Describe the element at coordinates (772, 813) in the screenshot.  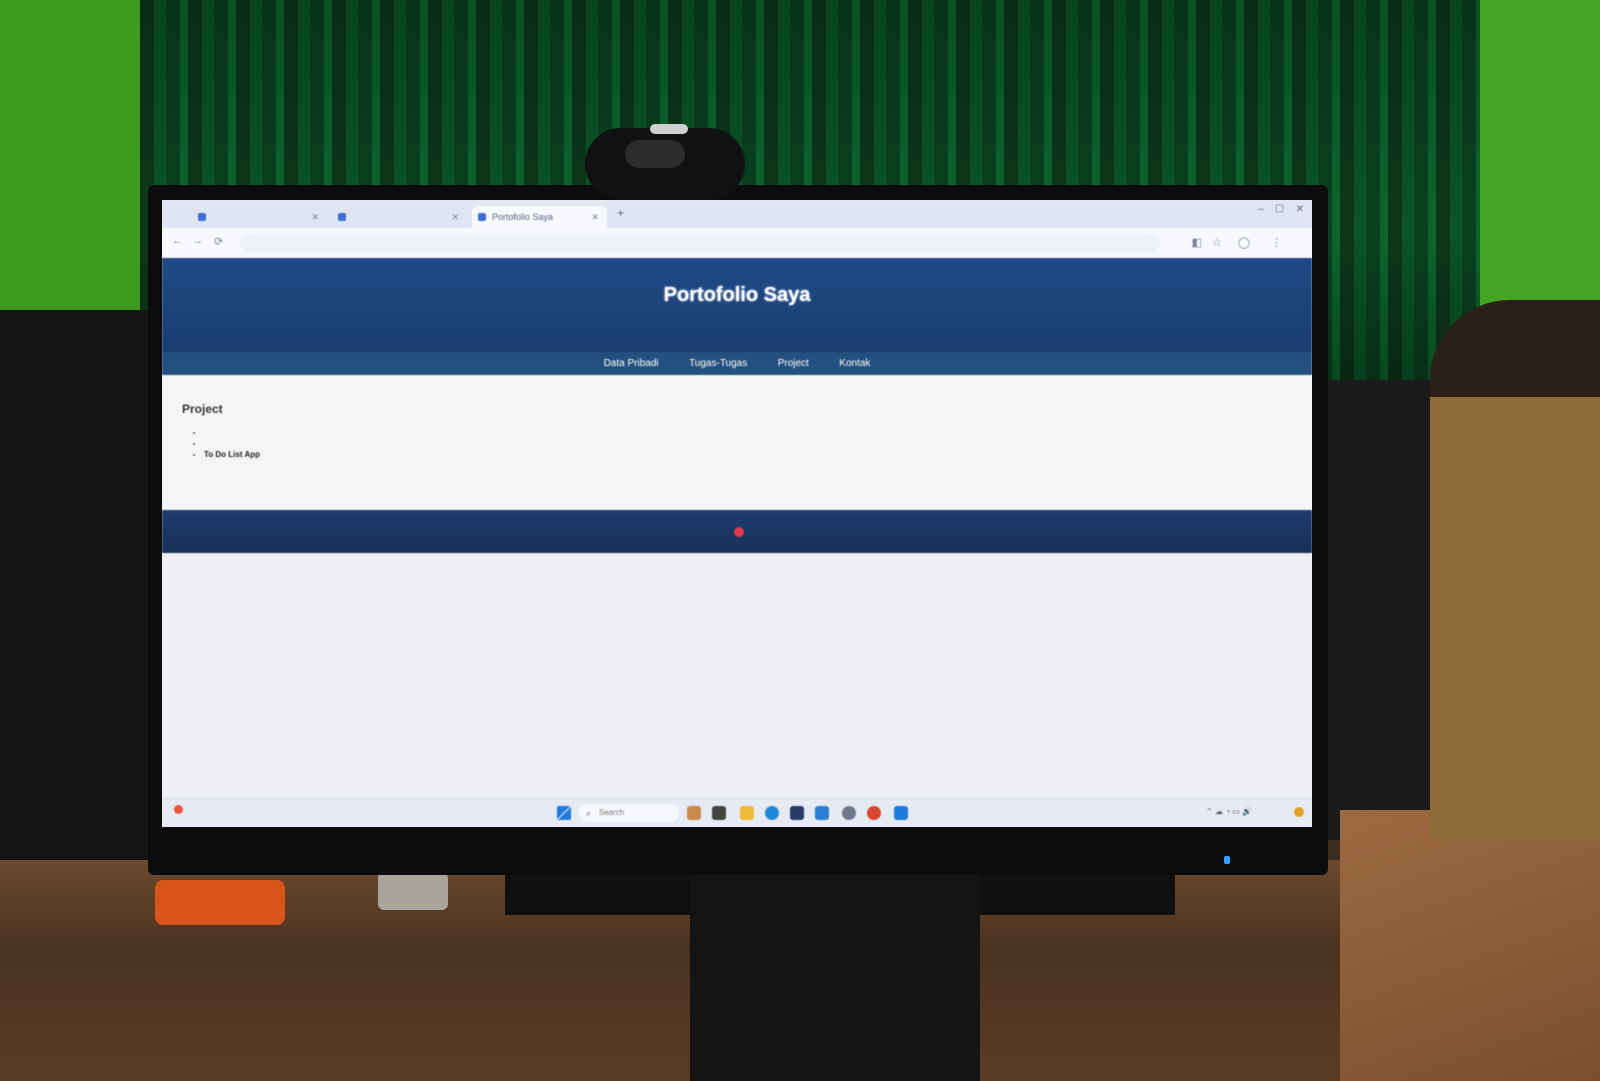
I see `edge-browser-icon` at that location.